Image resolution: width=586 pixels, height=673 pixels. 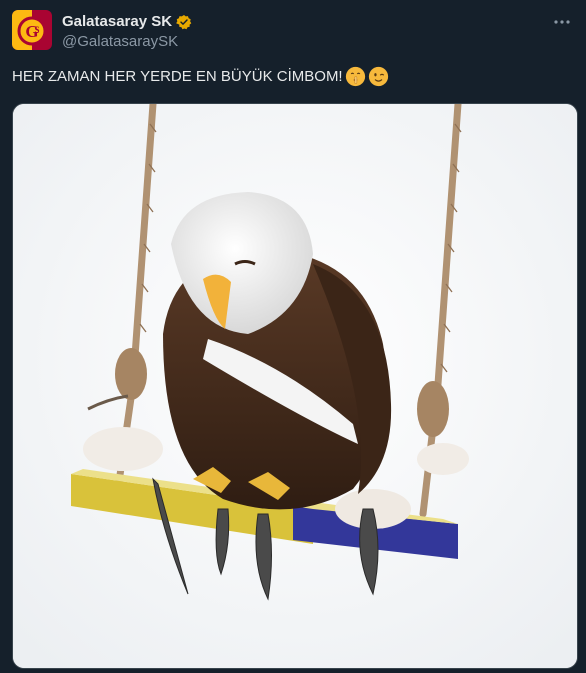 I want to click on tweet-text: HER ZAMAN HER YERDE EN BÜYÜK CİMBOM!, so click(x=200, y=76).